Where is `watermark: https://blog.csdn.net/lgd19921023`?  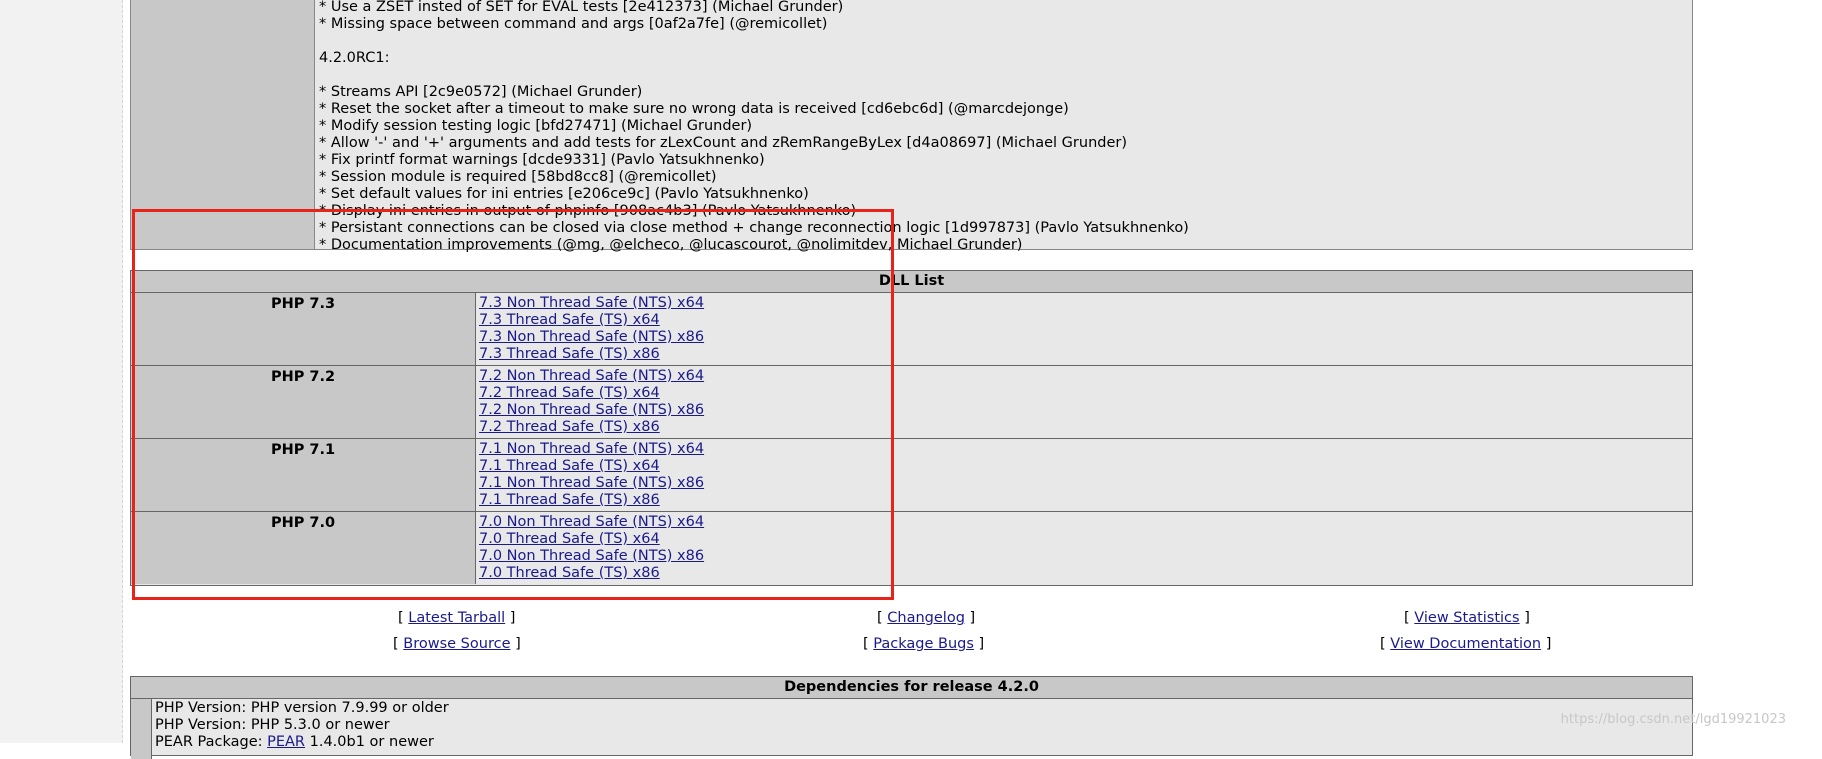 watermark: https://blog.csdn.net/lgd19921023 is located at coordinates (1673, 719).